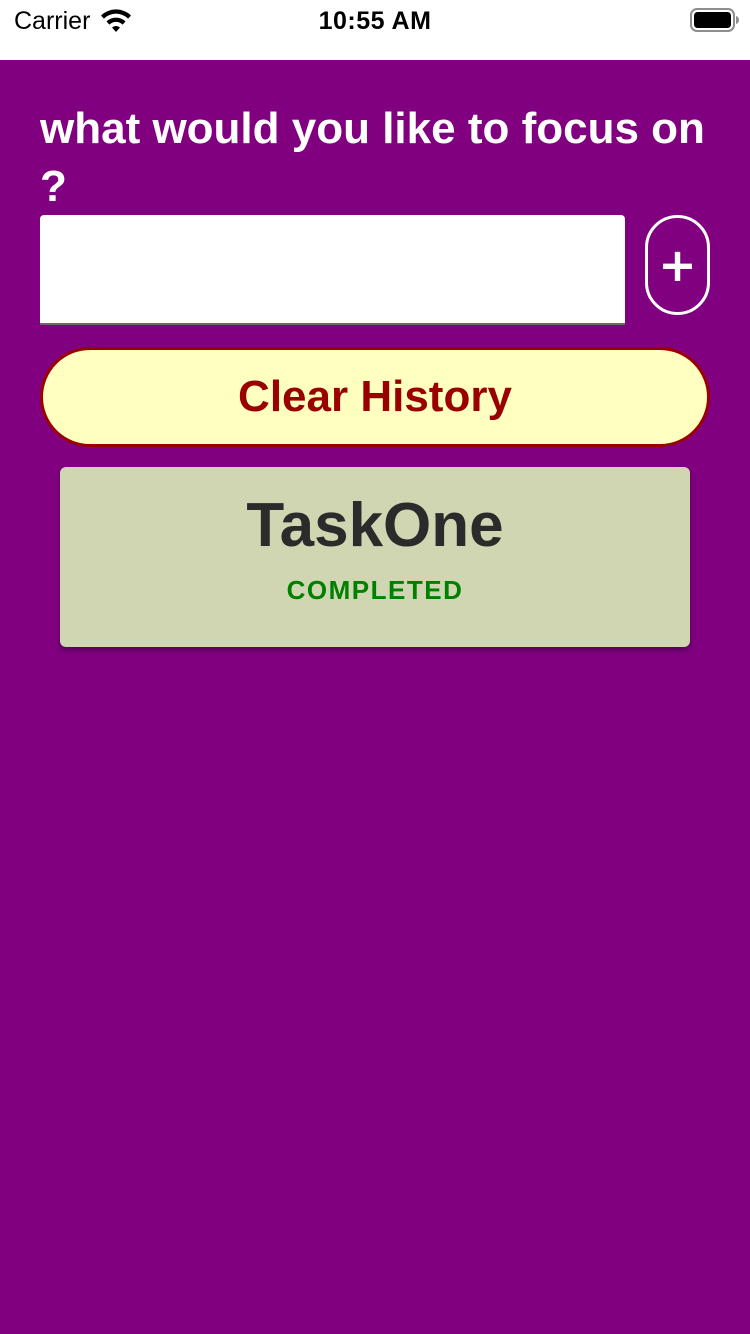  What do you see at coordinates (375, 21) in the screenshot?
I see `clock-time: 10:55 AM` at bounding box center [375, 21].